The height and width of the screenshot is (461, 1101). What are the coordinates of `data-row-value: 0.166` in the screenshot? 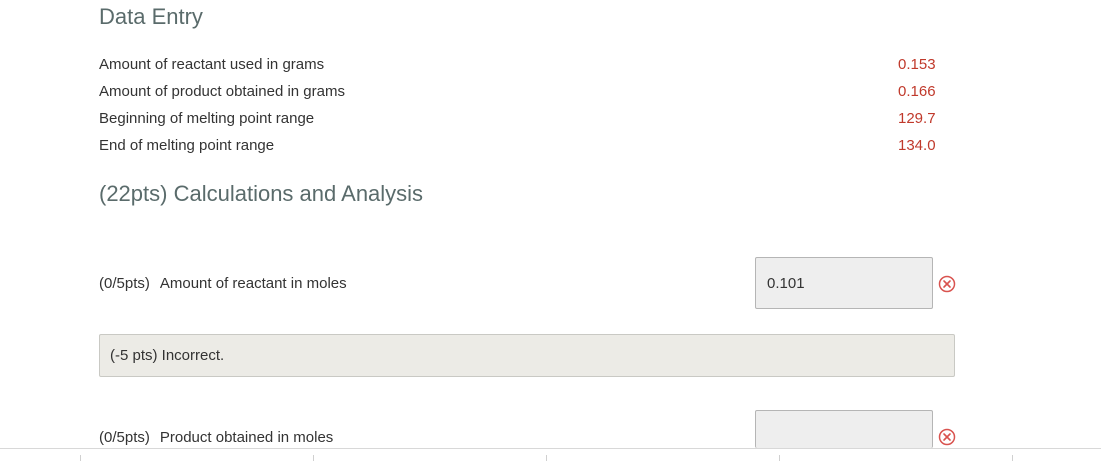 It's located at (917, 91).